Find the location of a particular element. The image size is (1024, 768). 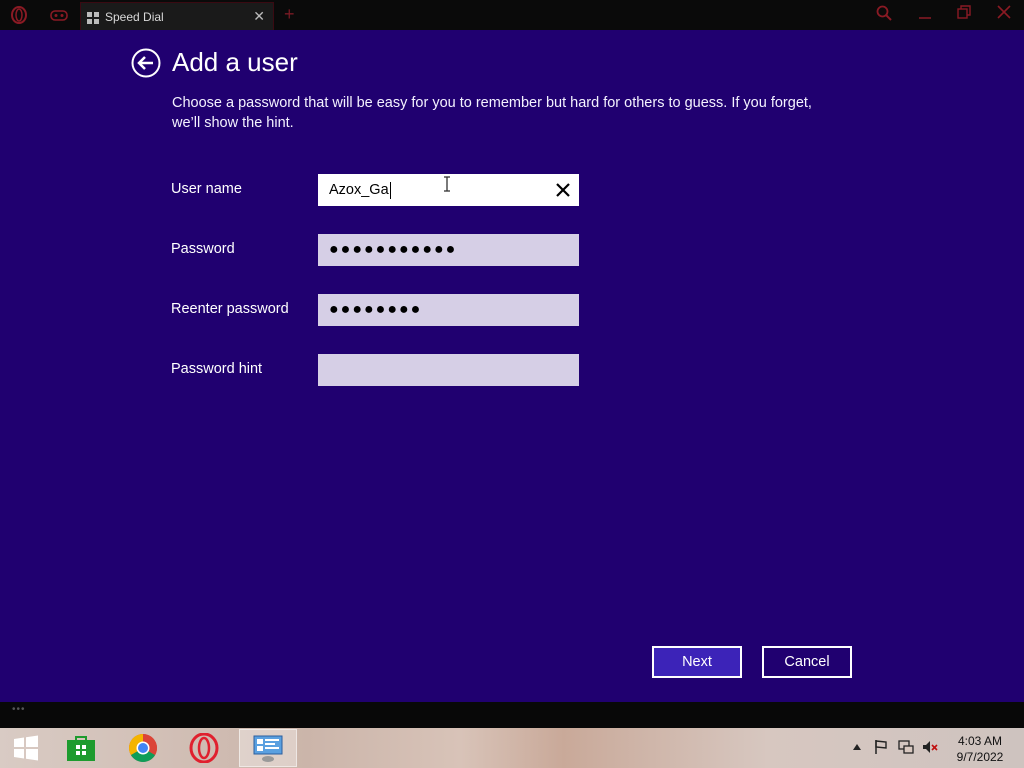

opera-logo-icon is located at coordinates (19, 15).